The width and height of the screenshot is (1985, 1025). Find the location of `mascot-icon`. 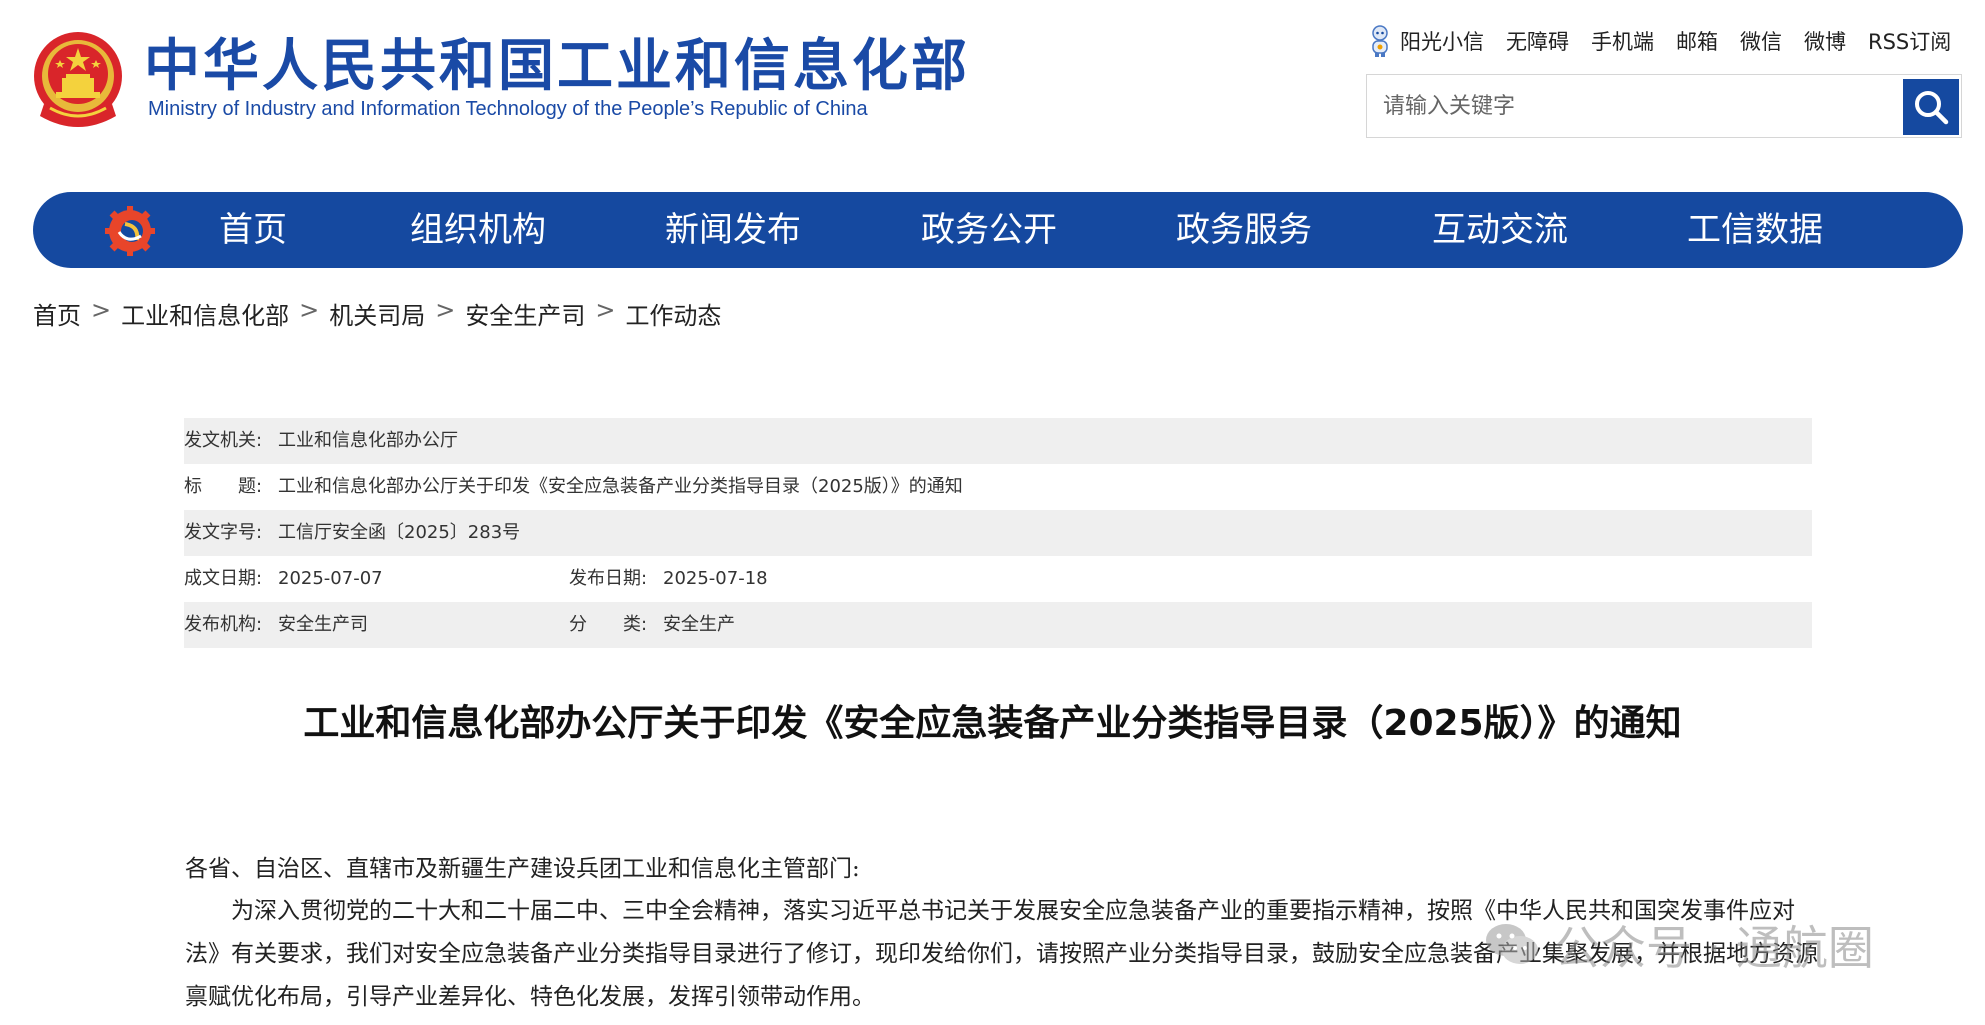

mascot-icon is located at coordinates (1380, 41).